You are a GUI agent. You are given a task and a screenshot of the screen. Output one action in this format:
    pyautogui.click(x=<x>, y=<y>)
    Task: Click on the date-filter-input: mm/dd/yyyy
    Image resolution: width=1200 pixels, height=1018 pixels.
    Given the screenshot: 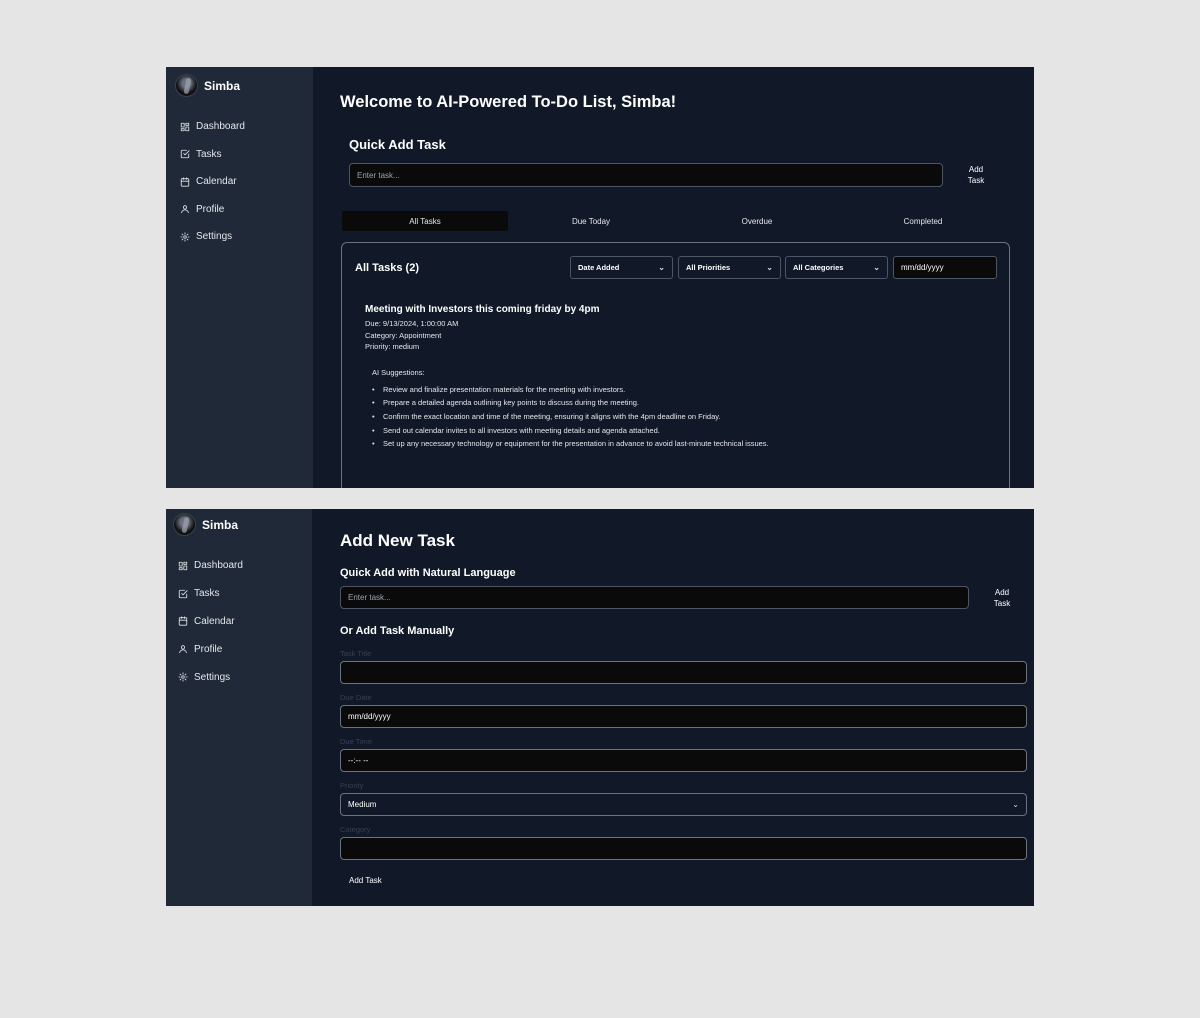 What is the action you would take?
    pyautogui.click(x=945, y=267)
    